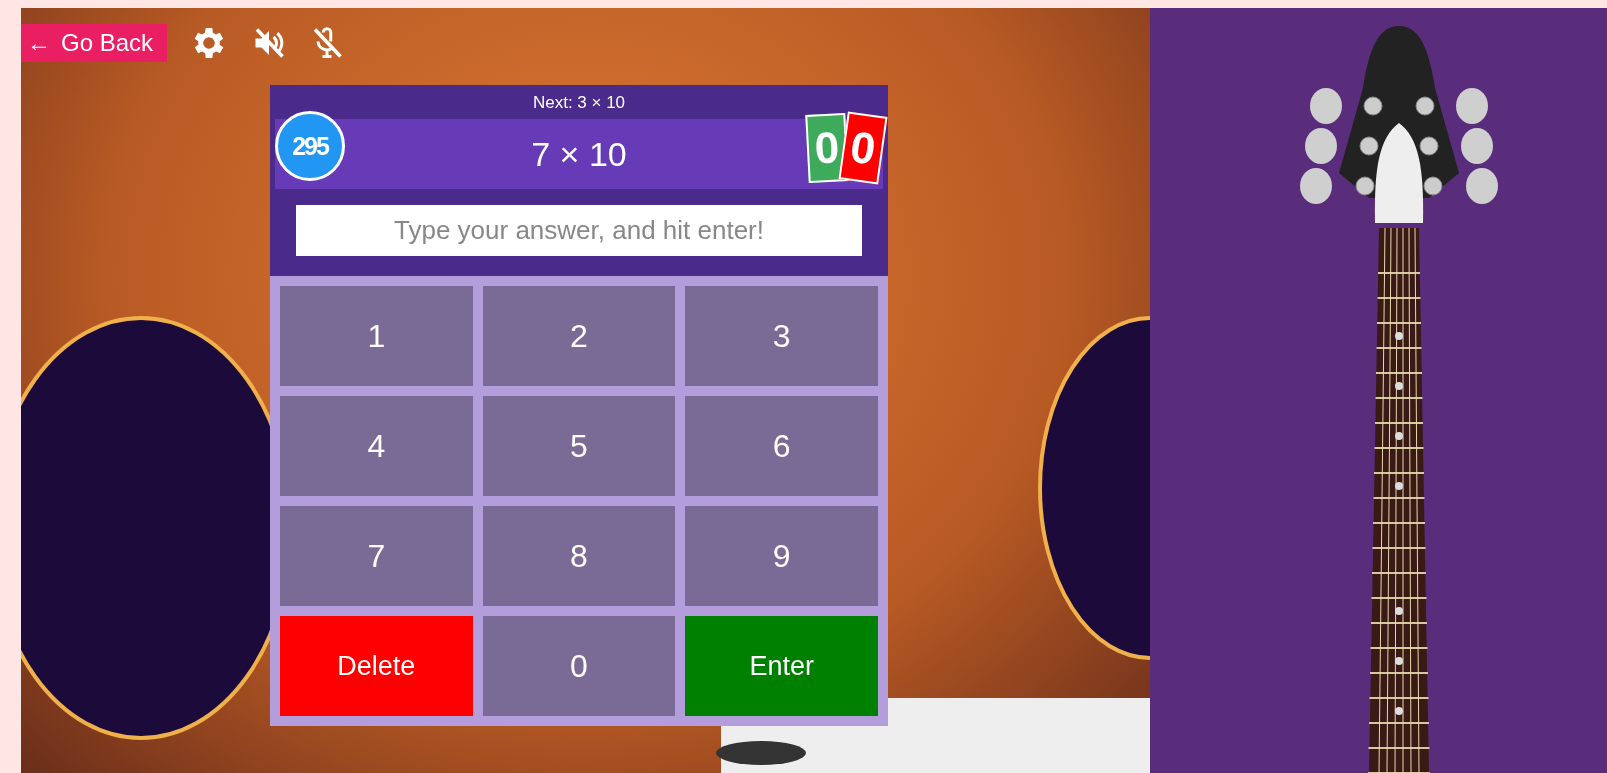 This screenshot has height=773, width=1607. Describe the element at coordinates (781, 556) in the screenshot. I see `keypad-key: 9` at that location.